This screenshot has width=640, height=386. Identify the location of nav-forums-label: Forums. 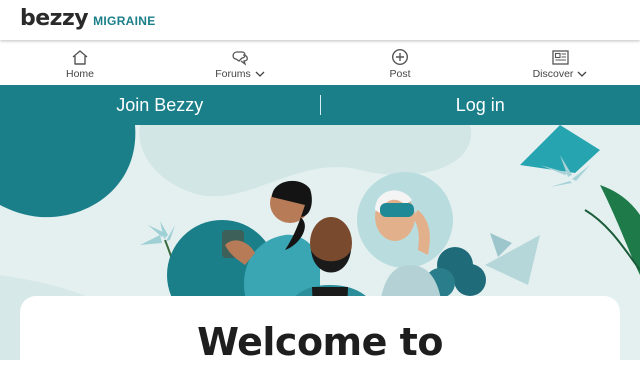
(233, 74).